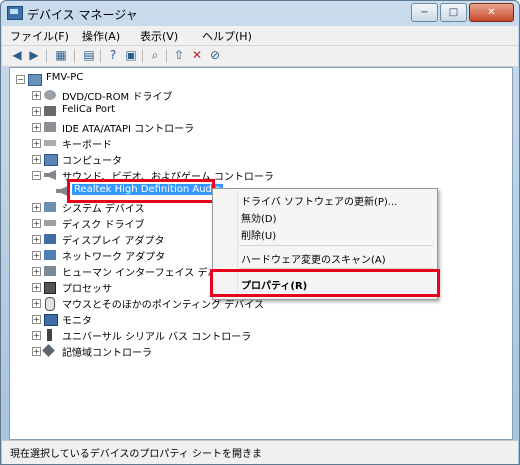 The width and height of the screenshot is (520, 465). What do you see at coordinates (84, 79) in the screenshot?
I see `tree-root: − FMV-PC` at bounding box center [84, 79].